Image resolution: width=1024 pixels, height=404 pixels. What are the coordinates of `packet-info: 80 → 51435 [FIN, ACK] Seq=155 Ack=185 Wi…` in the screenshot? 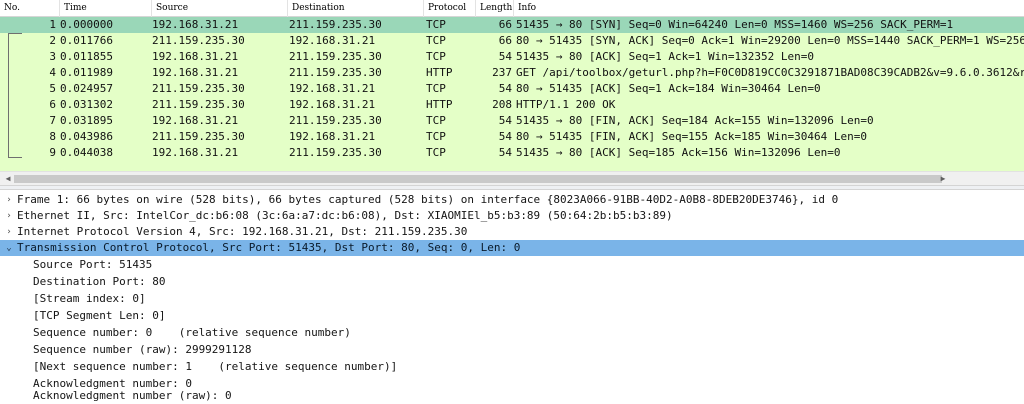 It's located at (691, 136).